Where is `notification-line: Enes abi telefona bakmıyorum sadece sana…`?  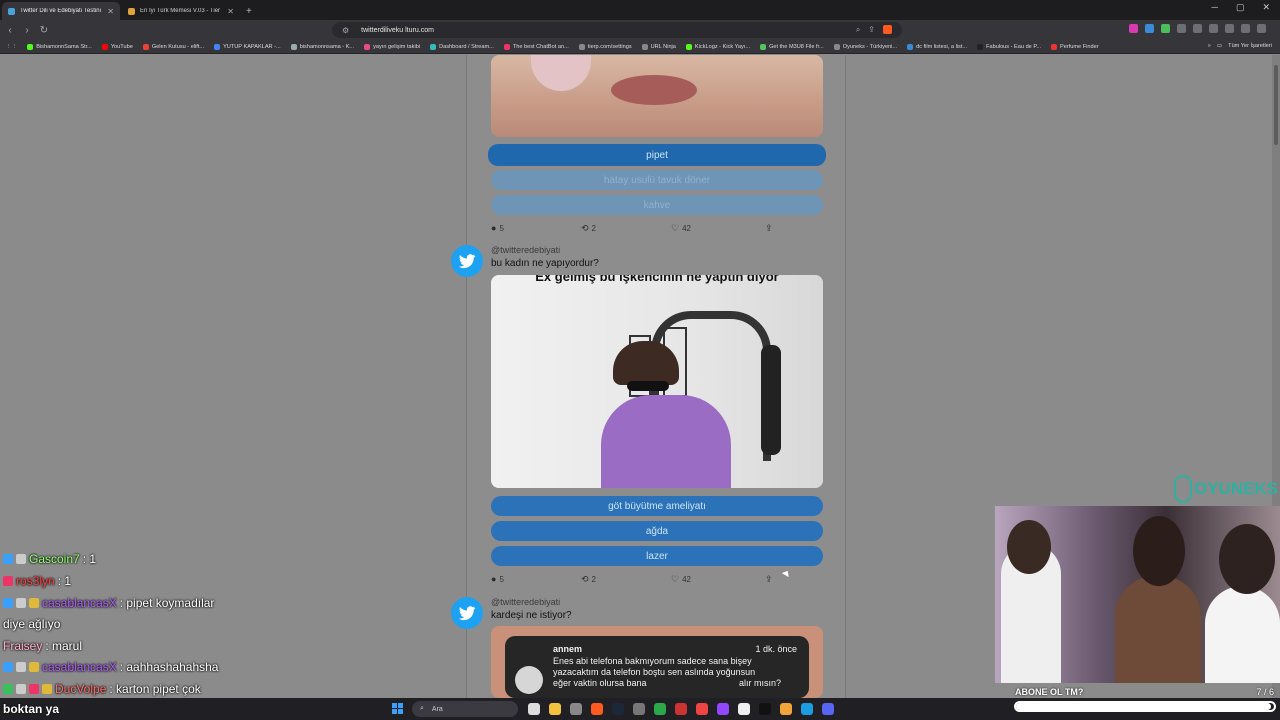
notification-line: Enes abi telefona bakmıyorum sadece sana… is located at coordinates (652, 661).